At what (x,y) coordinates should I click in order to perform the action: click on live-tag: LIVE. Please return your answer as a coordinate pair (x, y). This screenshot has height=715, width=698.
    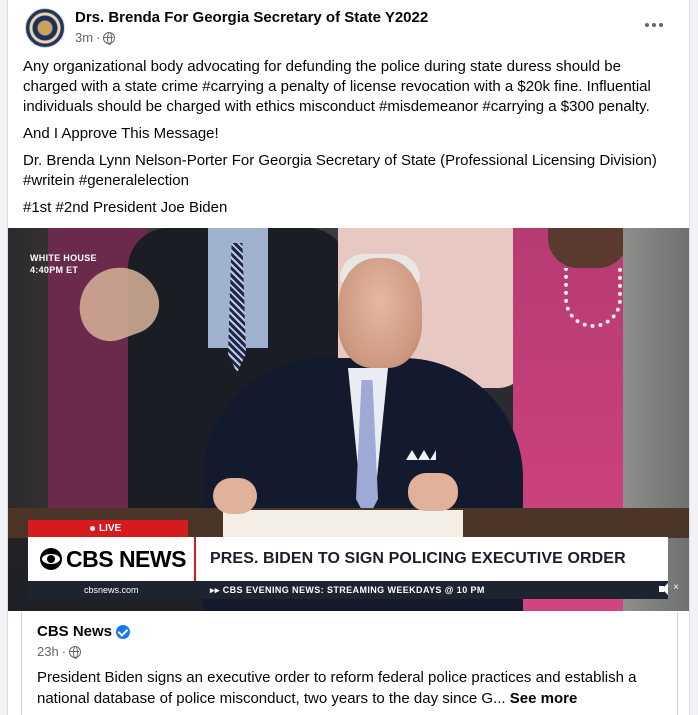
    Looking at the image, I should click on (108, 528).